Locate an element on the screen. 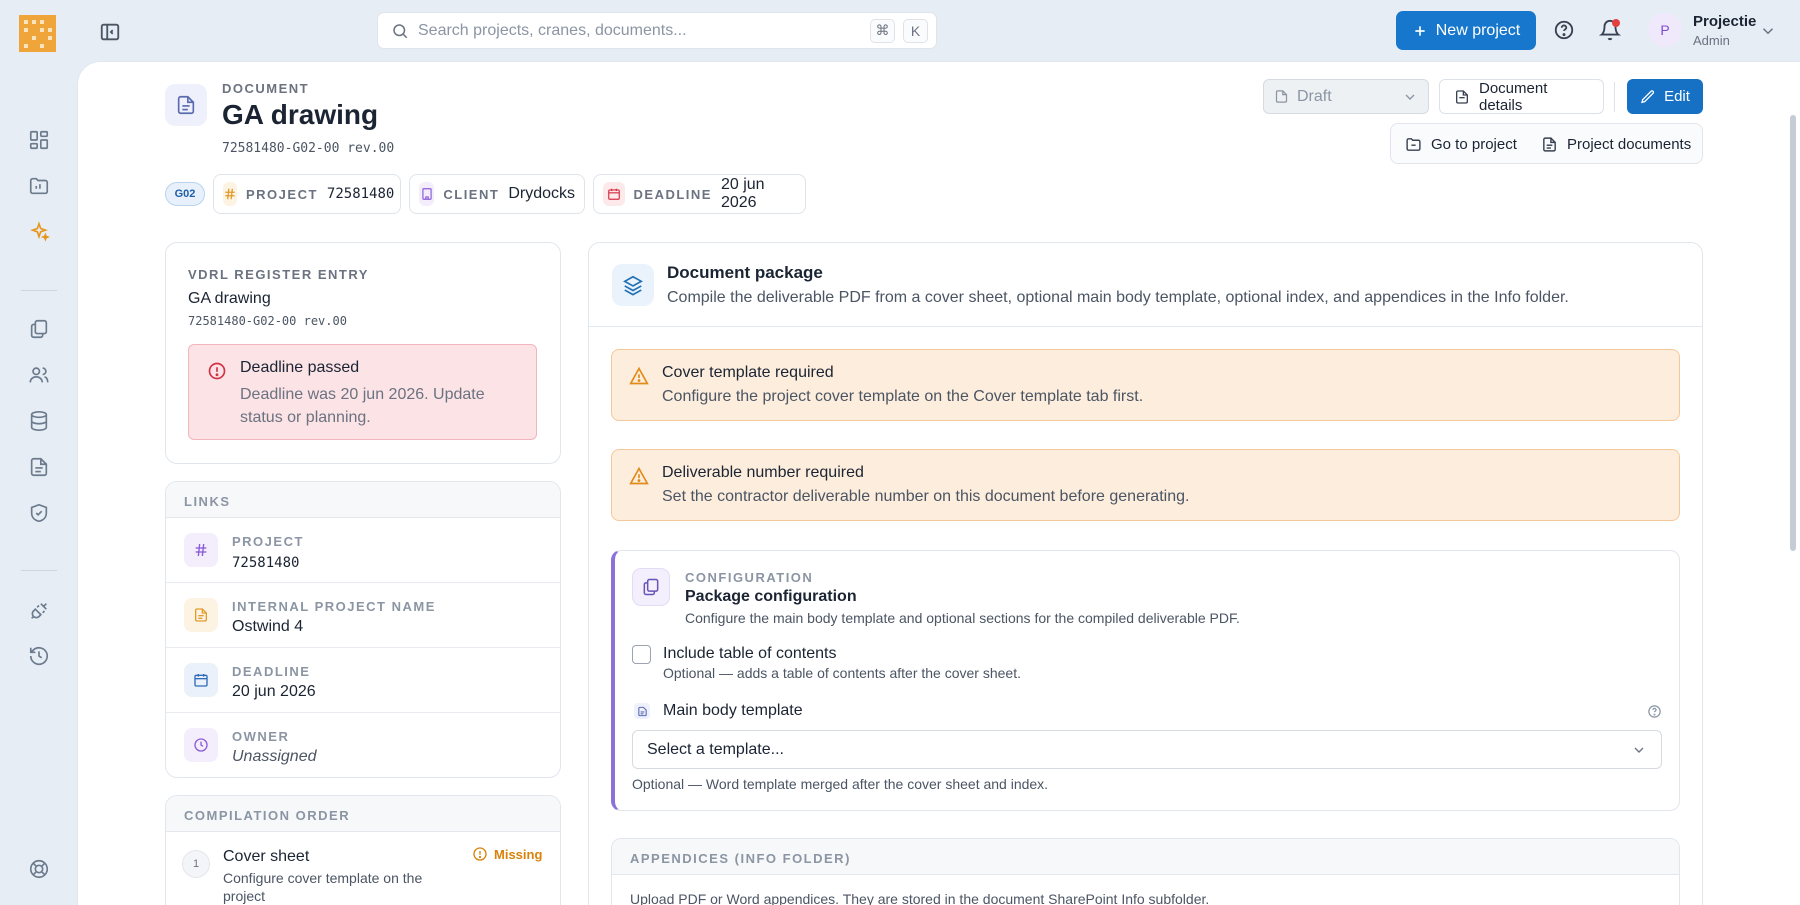  project-chip: PROJECT 72581480 is located at coordinates (307, 194).